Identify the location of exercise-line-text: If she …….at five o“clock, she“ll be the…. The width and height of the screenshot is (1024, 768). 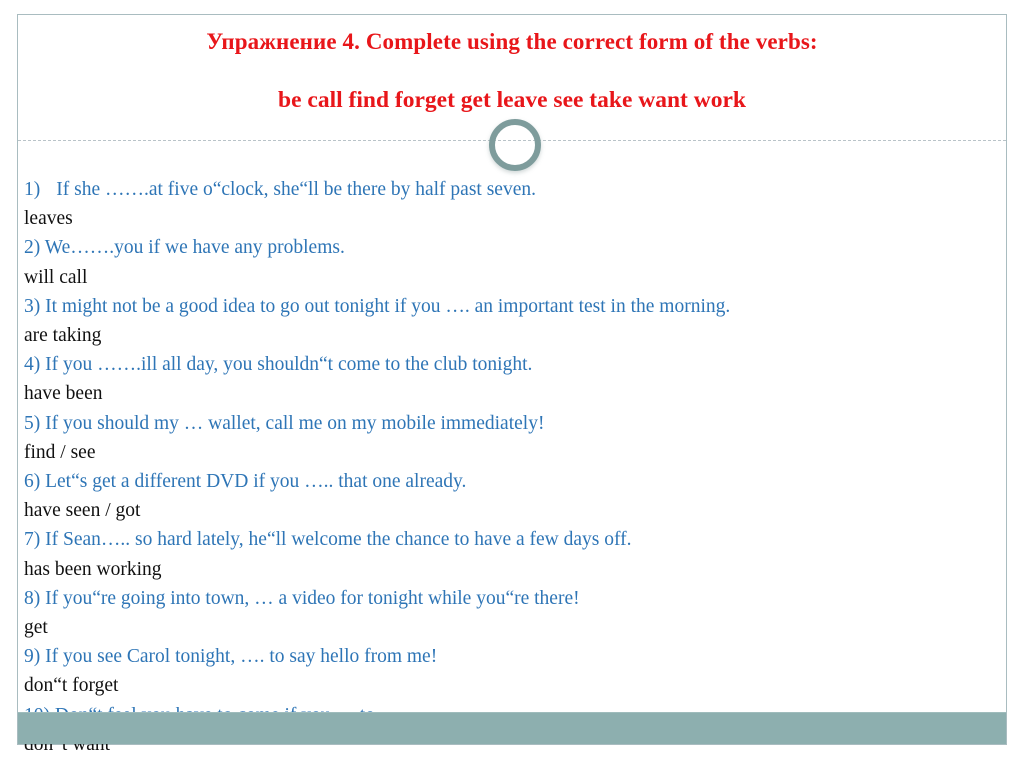
(296, 189).